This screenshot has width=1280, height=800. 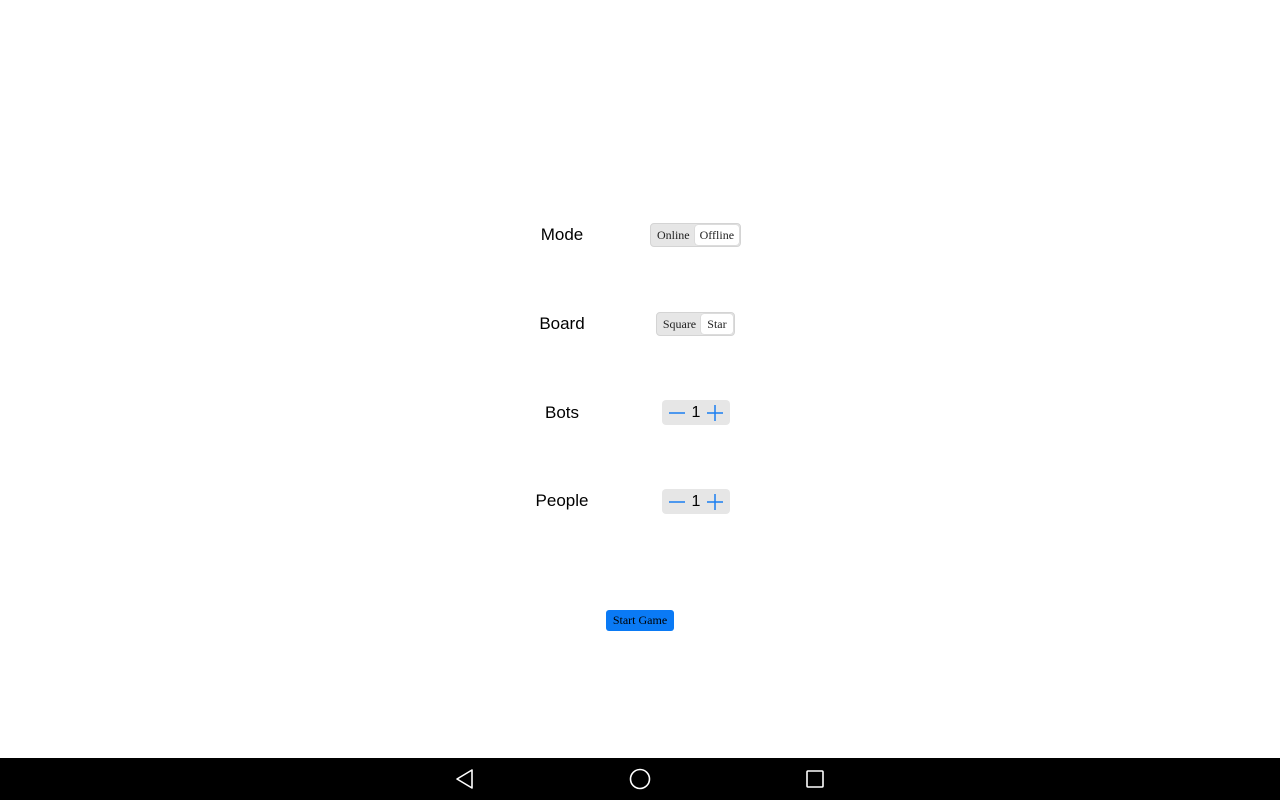 I want to click on mode-label: Mode, so click(x=562, y=234).